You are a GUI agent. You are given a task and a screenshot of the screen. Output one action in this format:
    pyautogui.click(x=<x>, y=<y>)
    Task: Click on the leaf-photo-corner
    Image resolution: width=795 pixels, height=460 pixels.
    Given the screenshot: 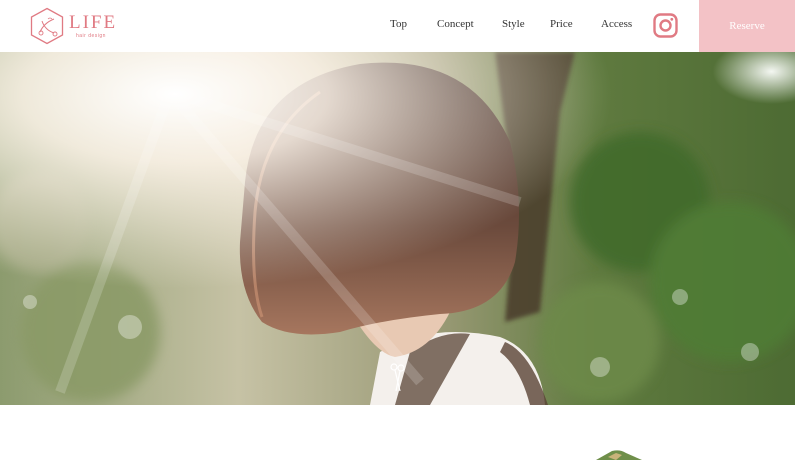 What is the action you would take?
    pyautogui.click(x=619, y=455)
    